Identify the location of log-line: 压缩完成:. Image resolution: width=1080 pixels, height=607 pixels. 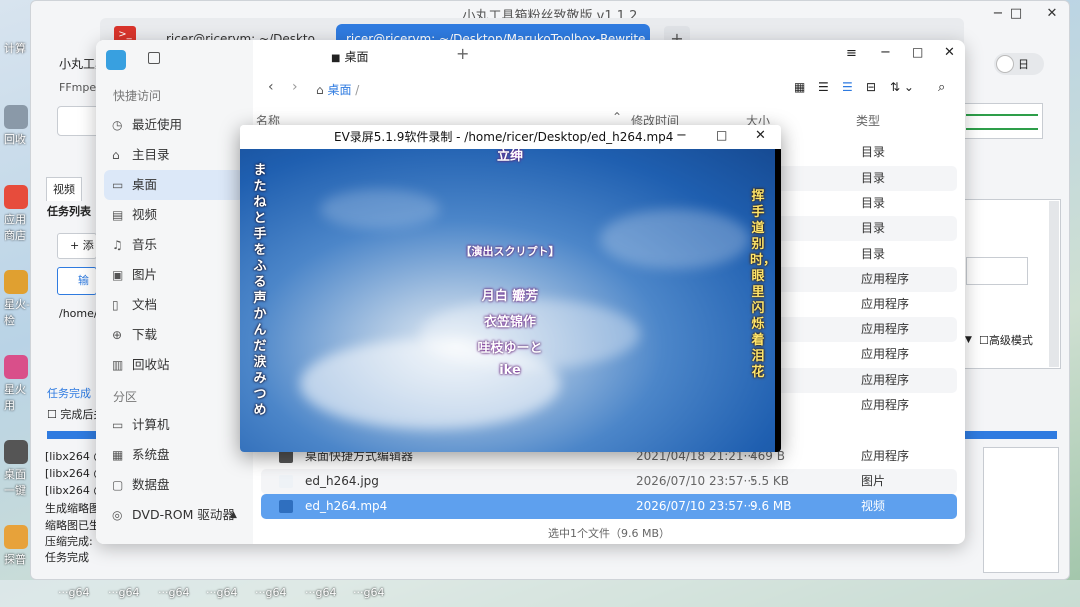
(69, 541).